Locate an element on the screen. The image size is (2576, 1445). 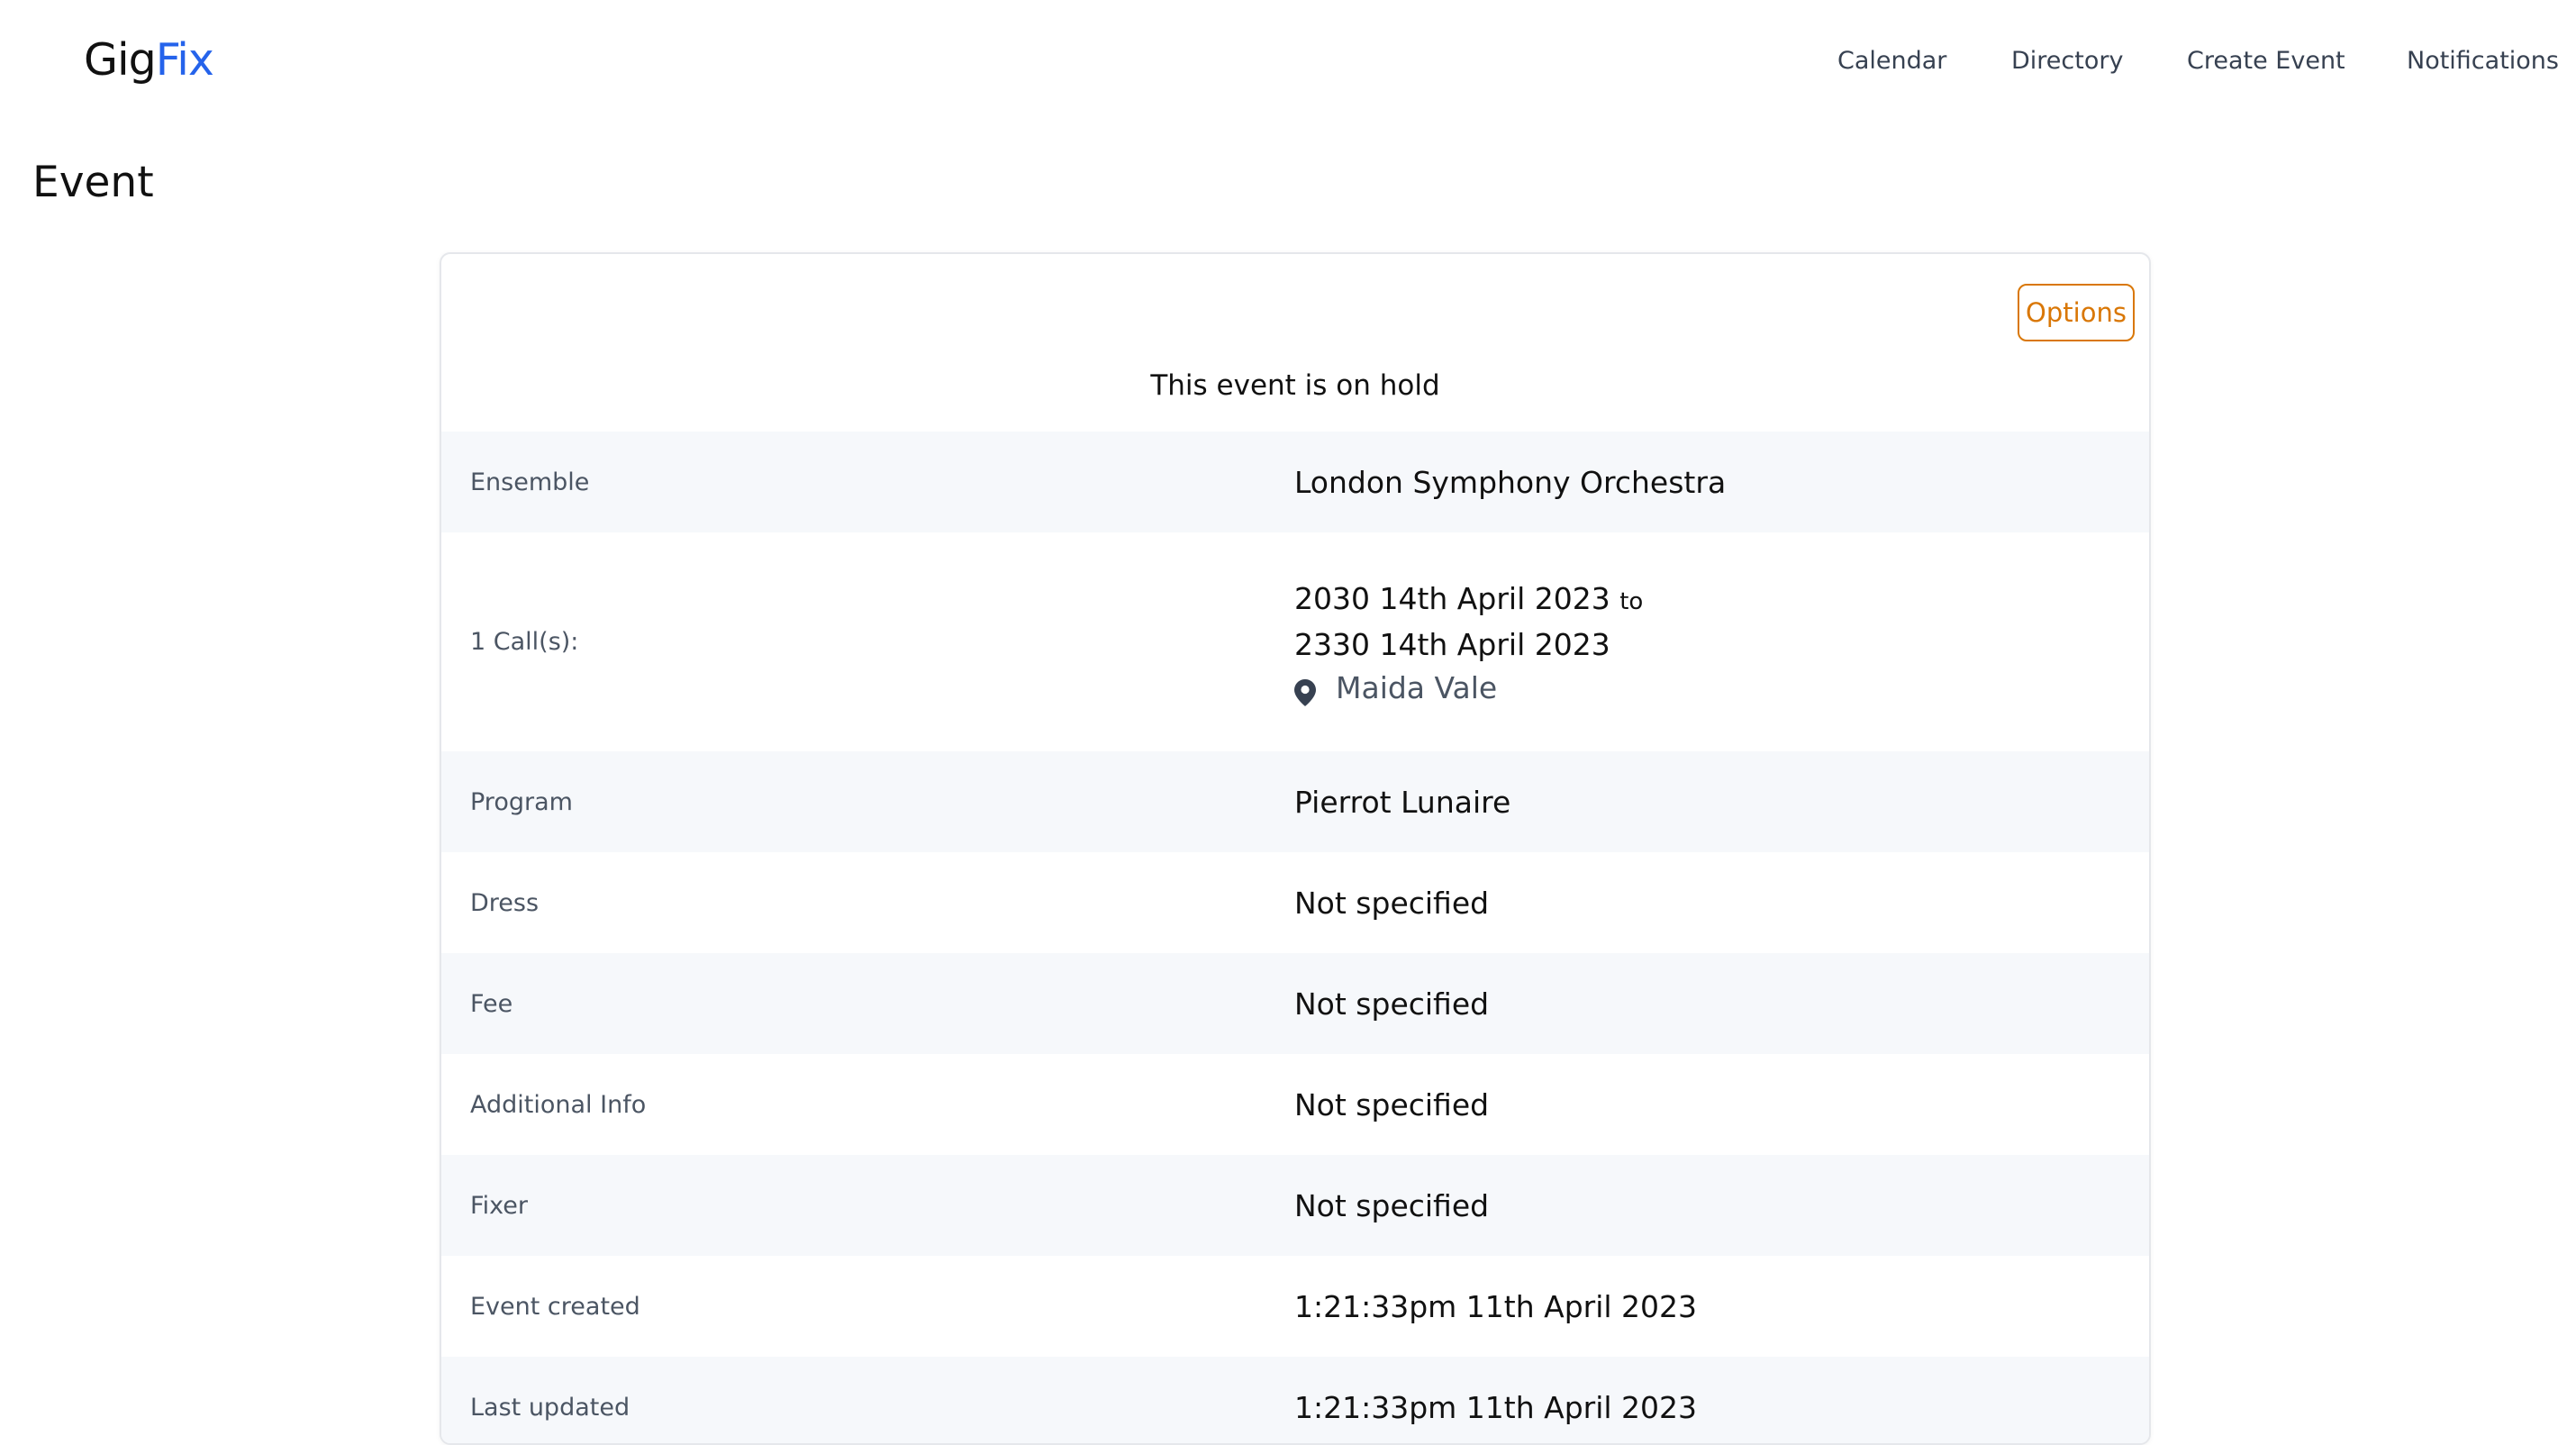
page-title: Event is located at coordinates (93, 182).